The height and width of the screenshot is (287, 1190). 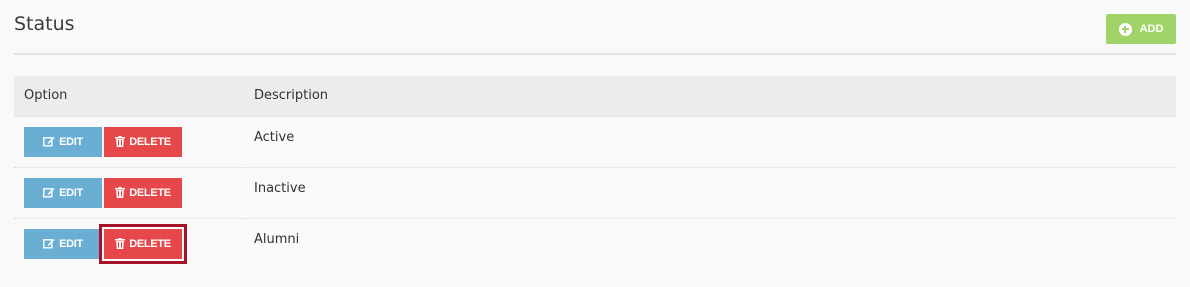 What do you see at coordinates (44, 24) in the screenshot?
I see `page-title: Status` at bounding box center [44, 24].